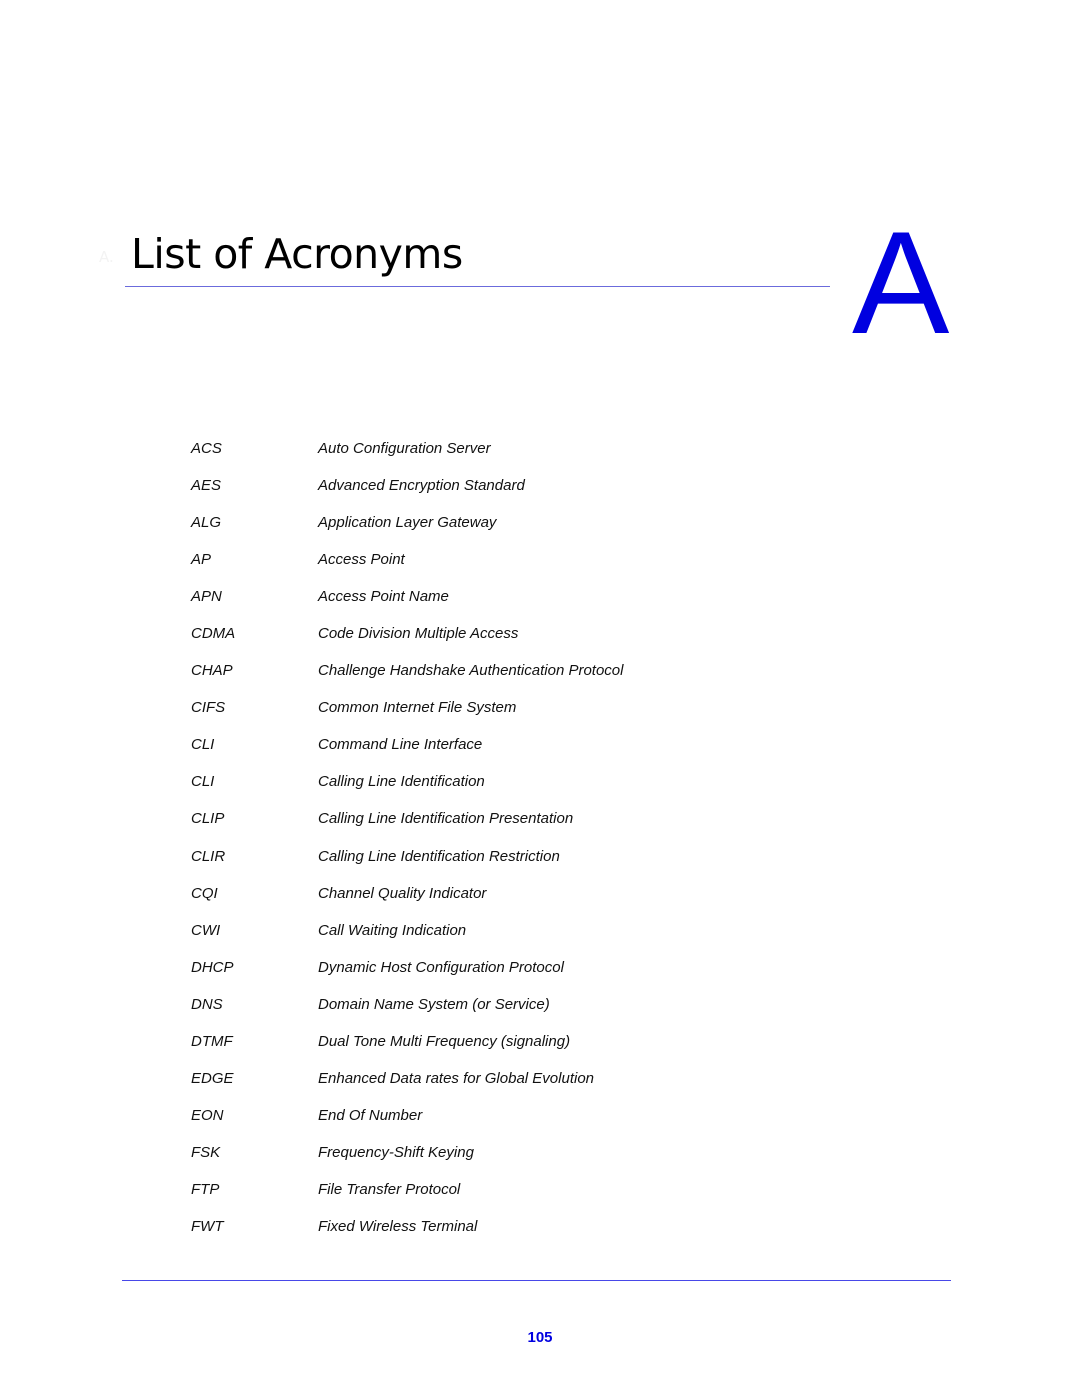 The image size is (1080, 1397). I want to click on acronym-row: CIFS Common Internet File System, so click(407, 715).